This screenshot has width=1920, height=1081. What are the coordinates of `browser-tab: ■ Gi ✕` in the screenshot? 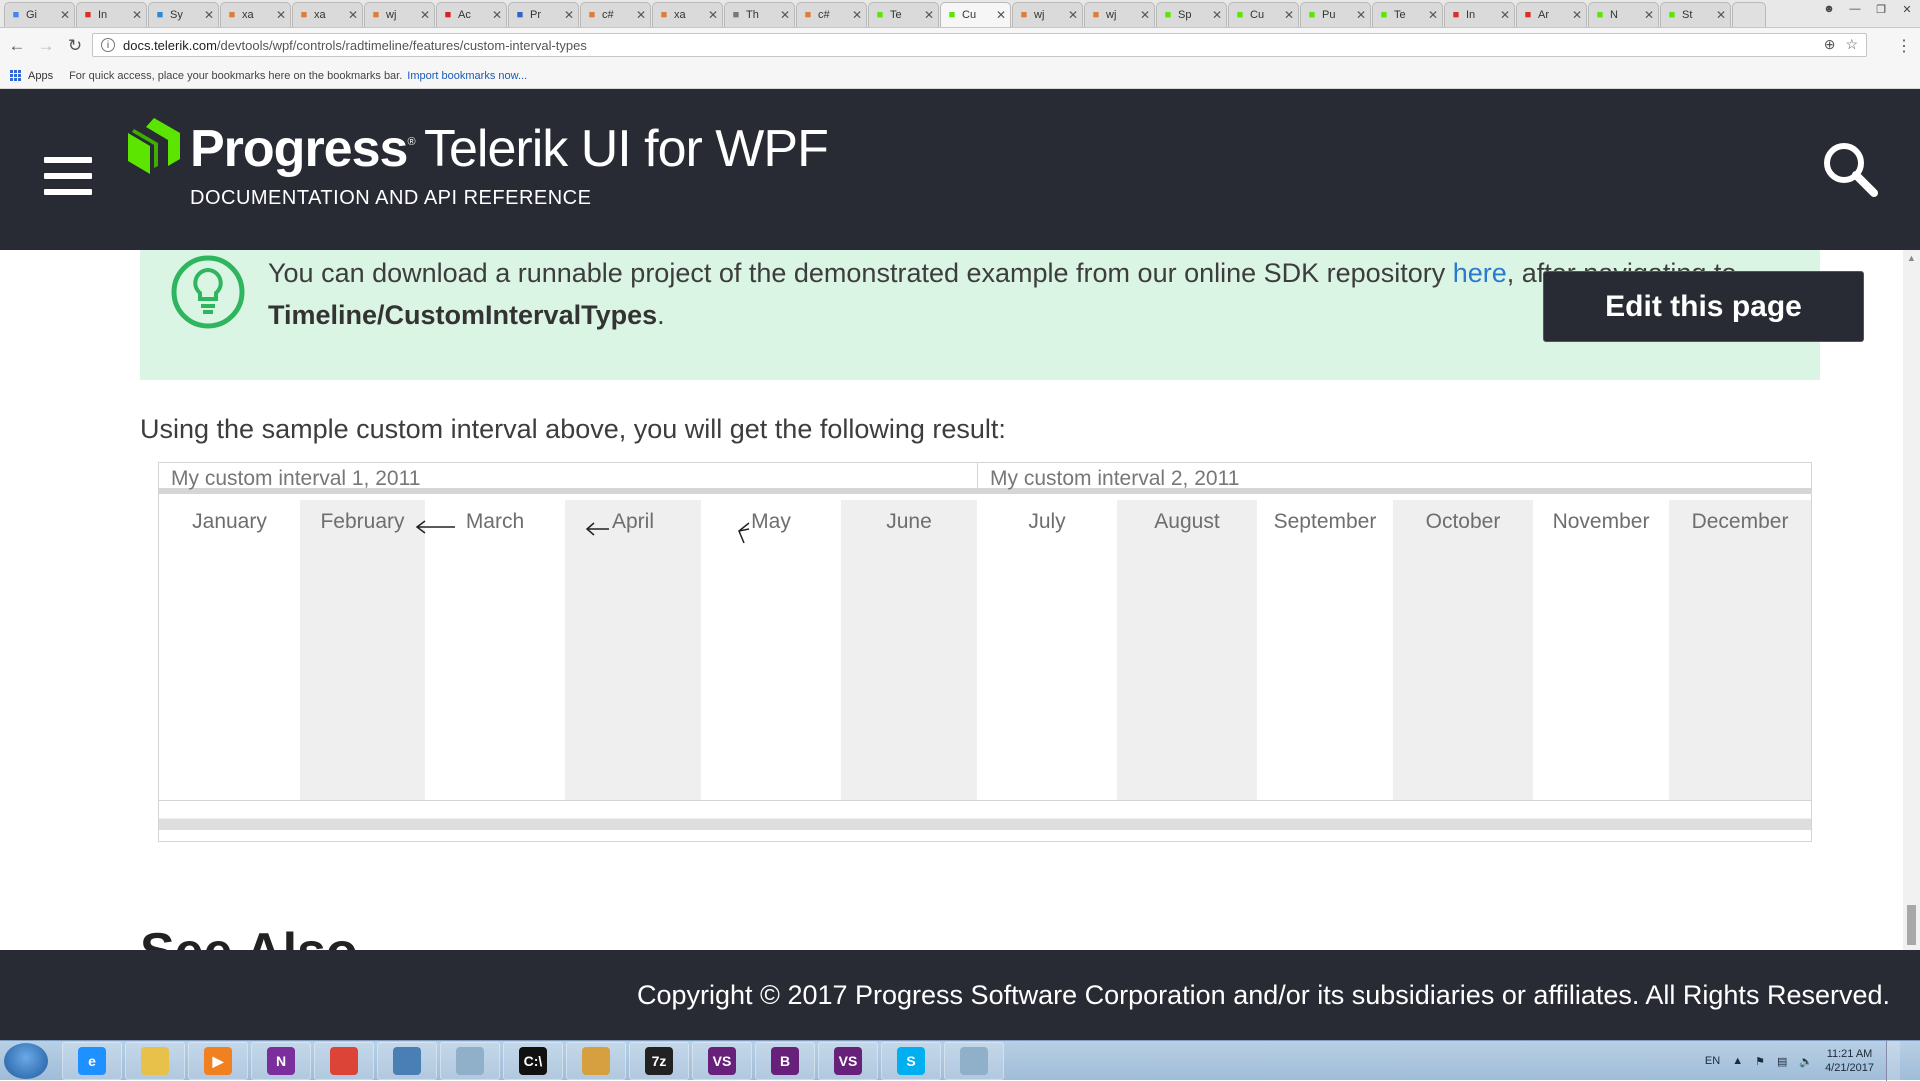 It's located at (39, 14).